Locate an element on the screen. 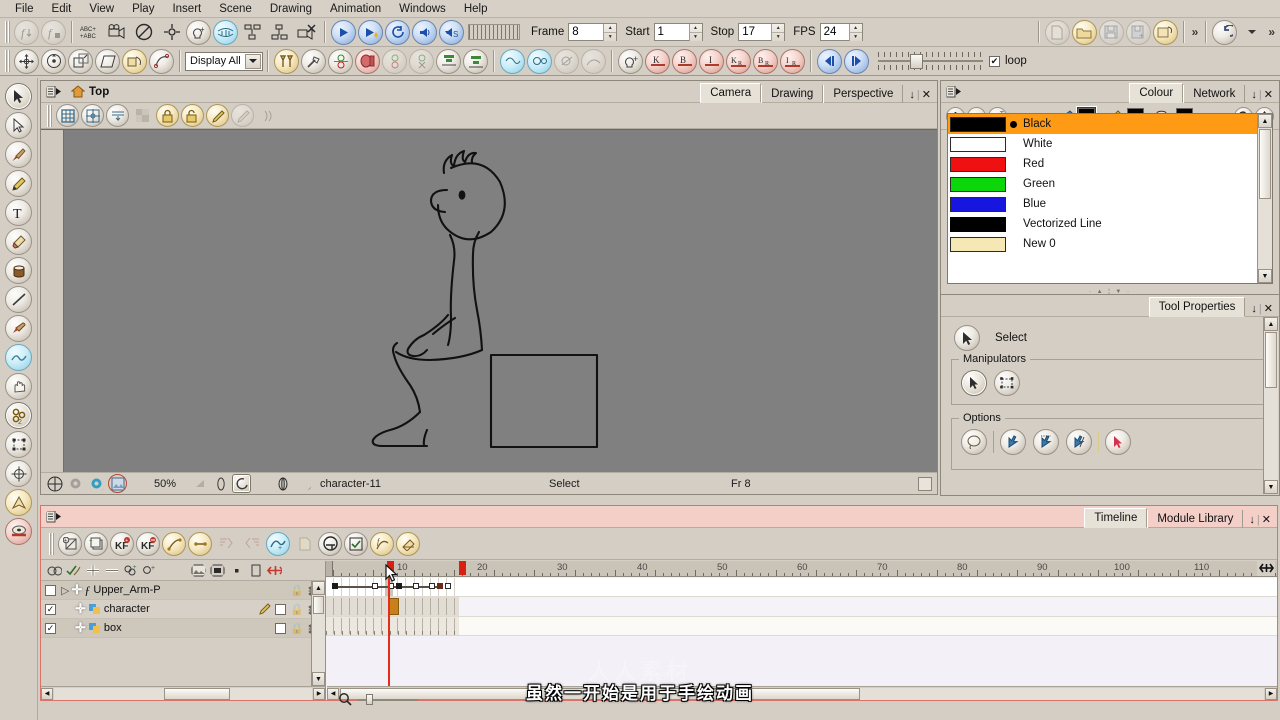 This screenshot has width=1280, height=720. play-icon is located at coordinates (343, 32).